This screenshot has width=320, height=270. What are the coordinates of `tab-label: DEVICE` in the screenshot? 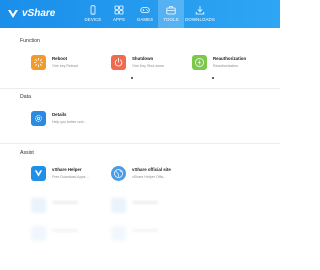 It's located at (93, 19).